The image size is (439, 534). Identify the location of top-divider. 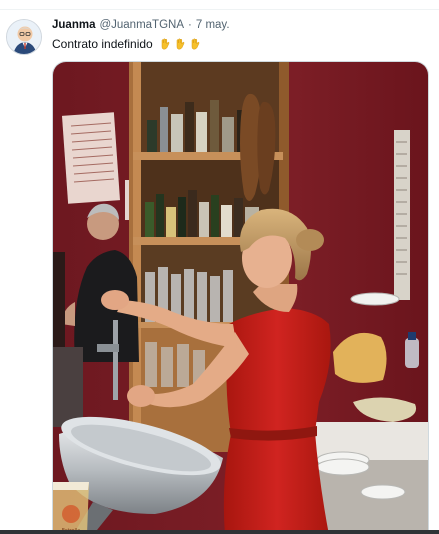
(219, 5).